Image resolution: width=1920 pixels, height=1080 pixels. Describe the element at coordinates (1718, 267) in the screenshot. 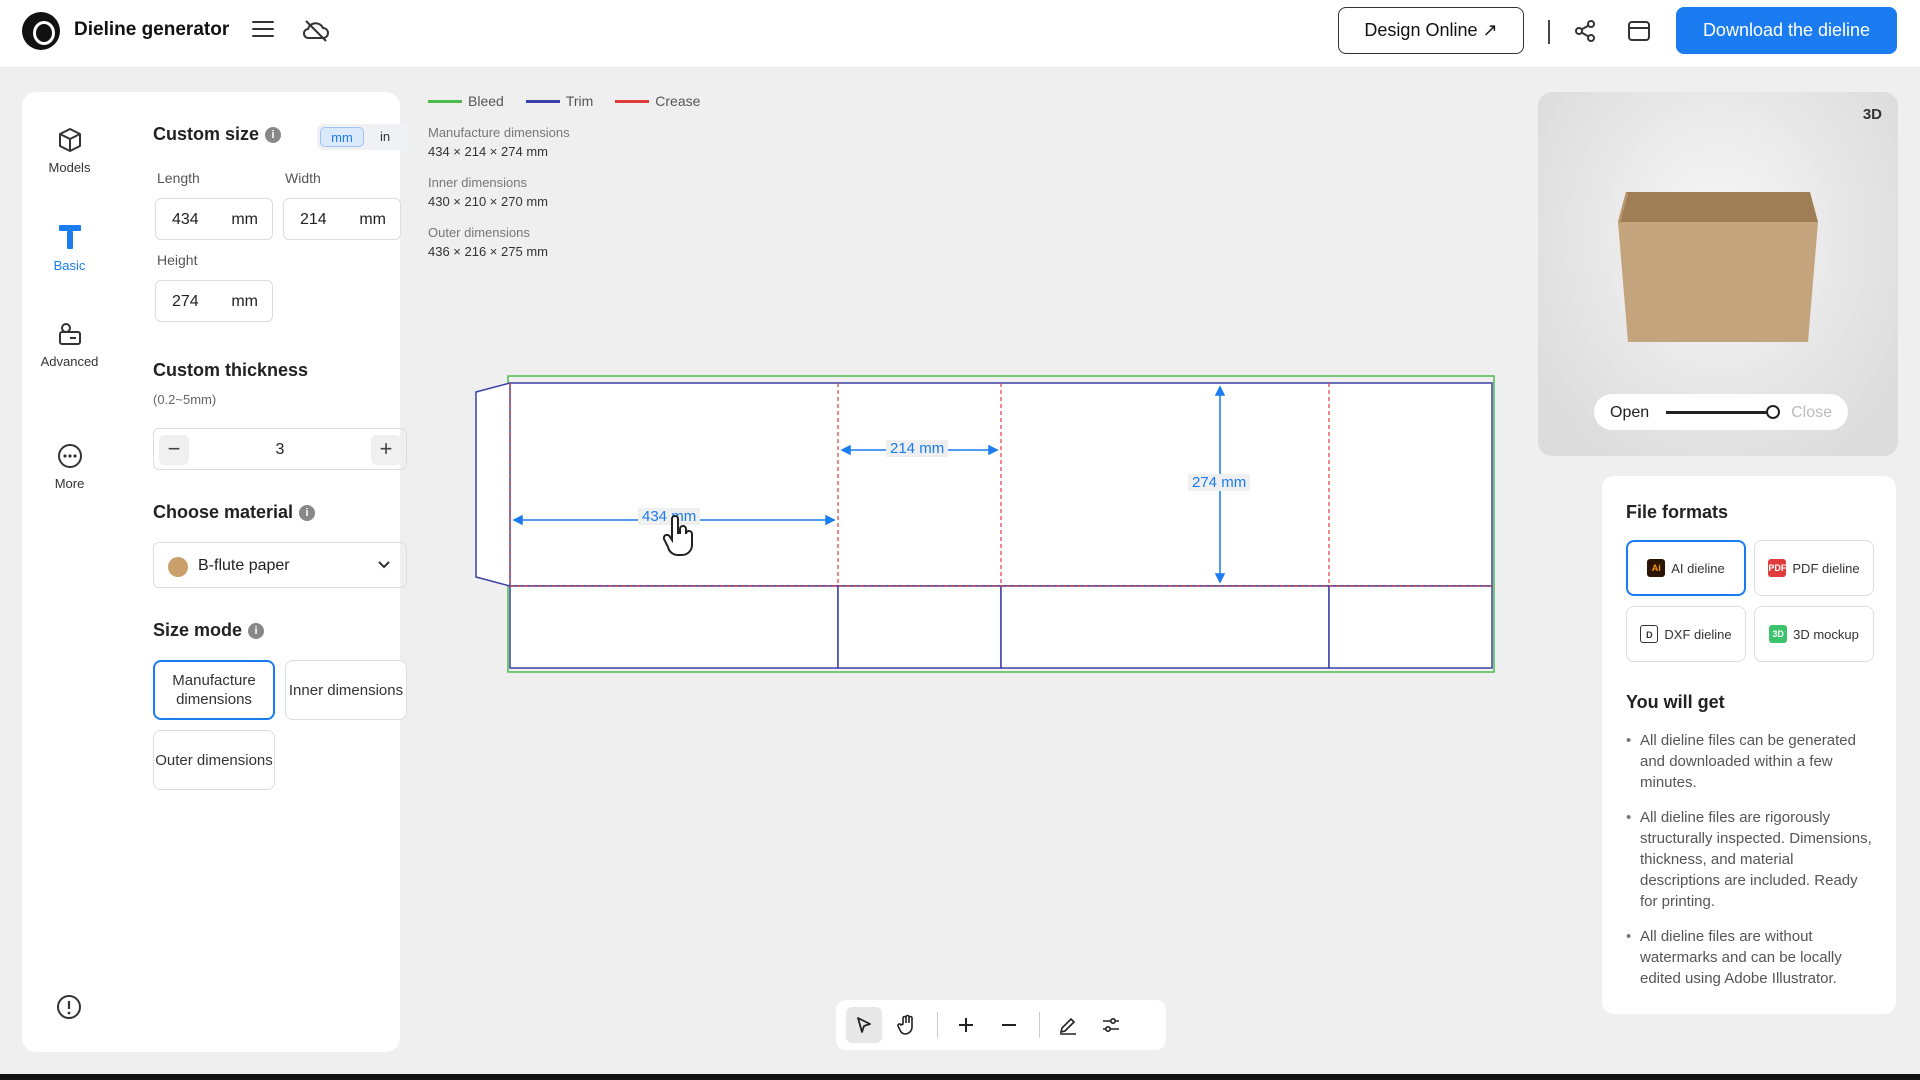

I see `box-model` at that location.